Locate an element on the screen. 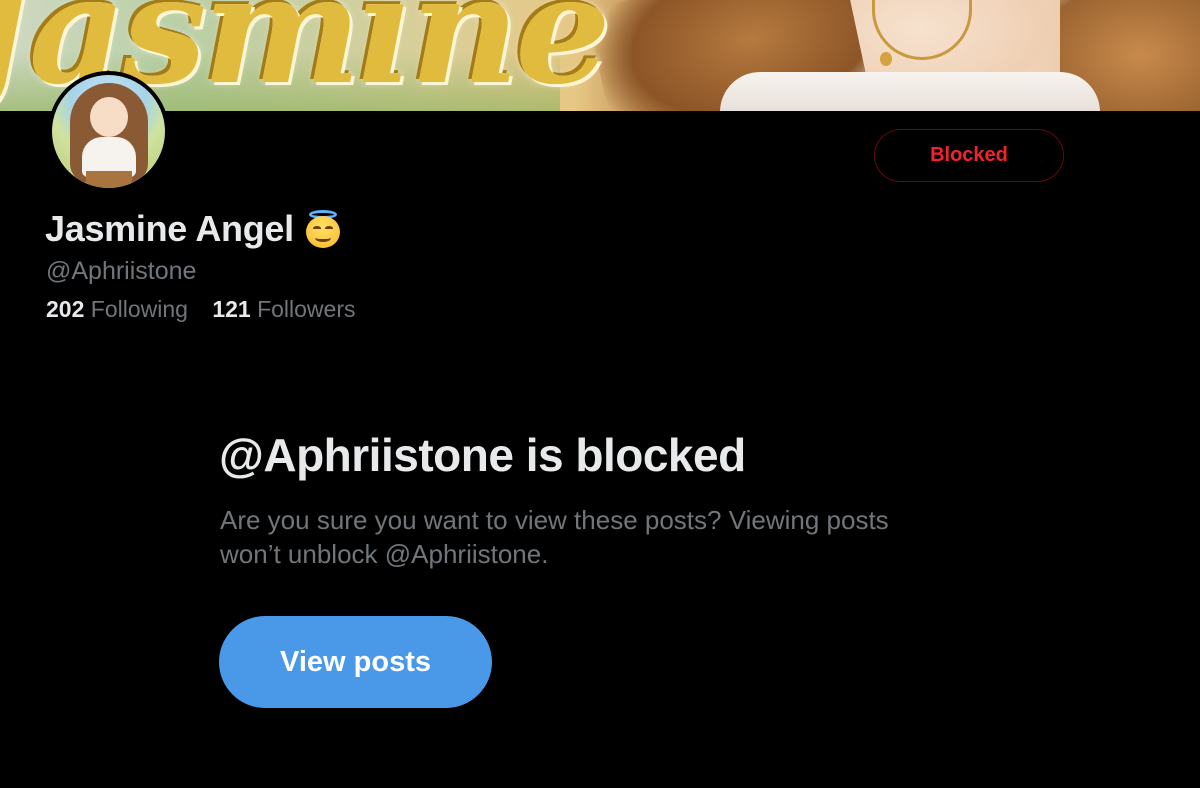 This screenshot has height=788, width=1200. followers-label: Followers is located at coordinates (306, 309).